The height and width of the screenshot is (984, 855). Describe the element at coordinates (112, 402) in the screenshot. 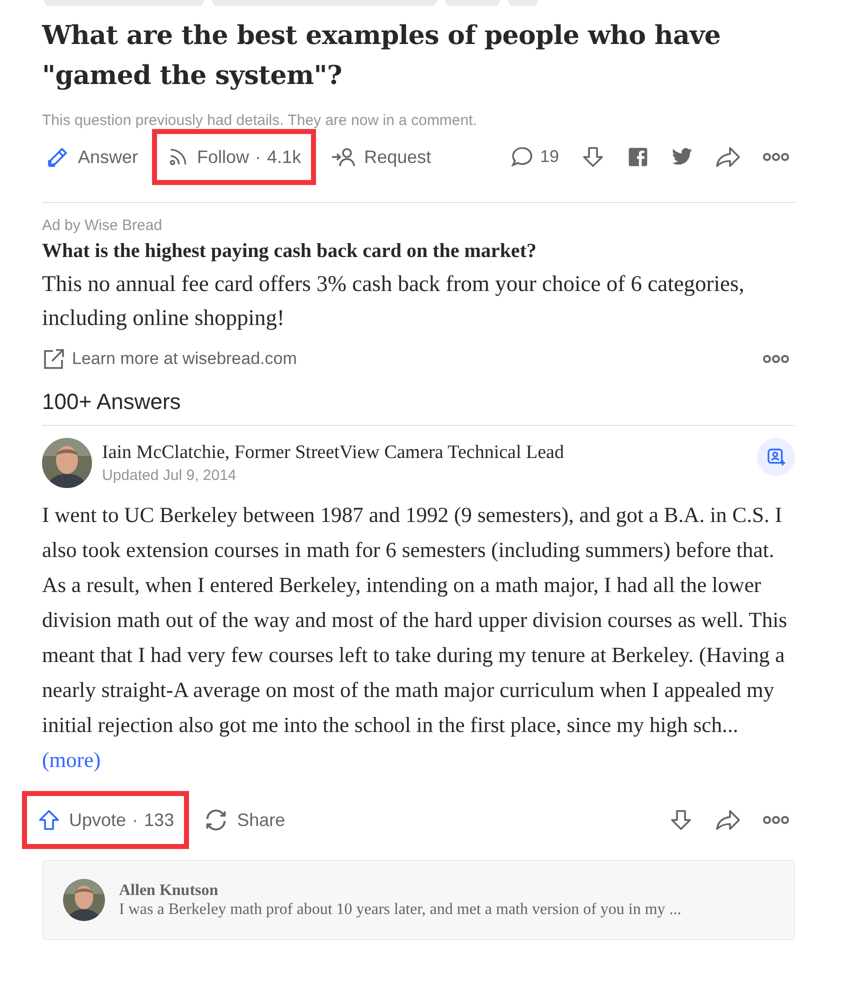

I see `answers-heading: 100+ Answers` at that location.